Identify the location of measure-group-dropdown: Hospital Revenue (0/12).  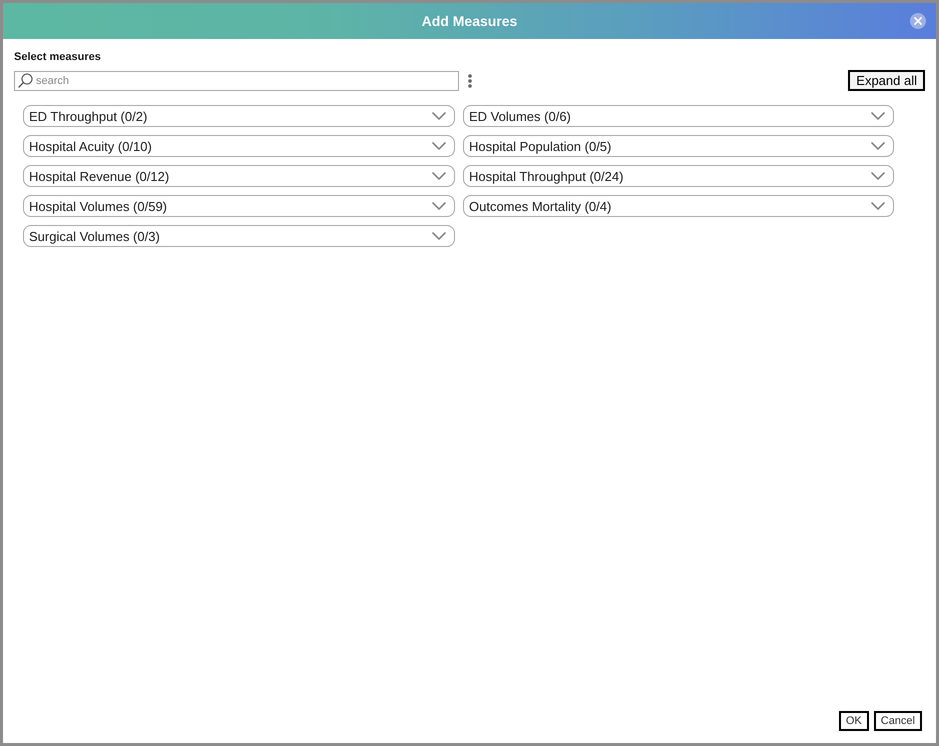
(239, 176).